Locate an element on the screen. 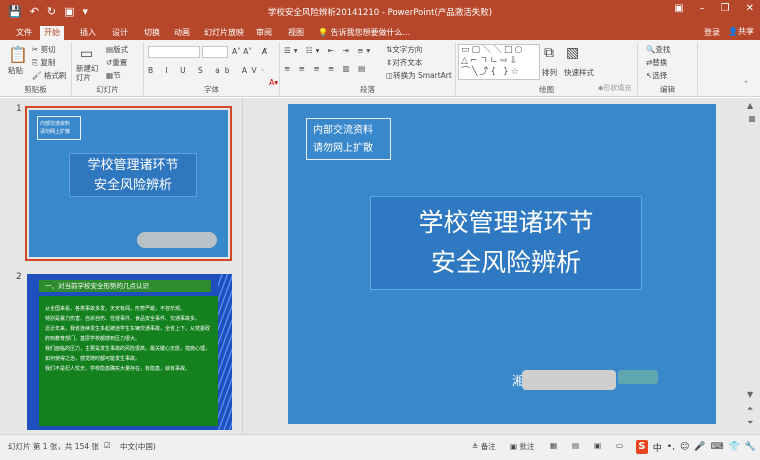  font-size-box is located at coordinates (215, 52).